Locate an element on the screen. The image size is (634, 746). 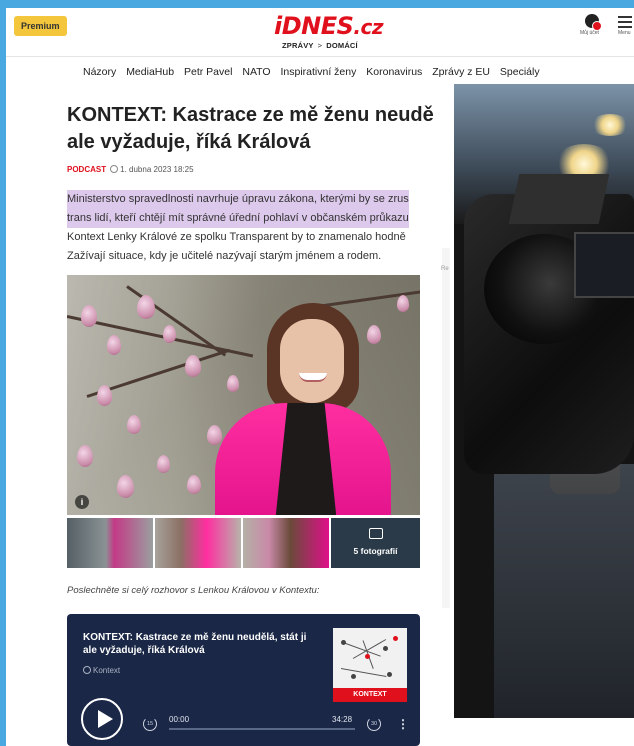
rewind-15-button: 15 is located at coordinates (150, 724).